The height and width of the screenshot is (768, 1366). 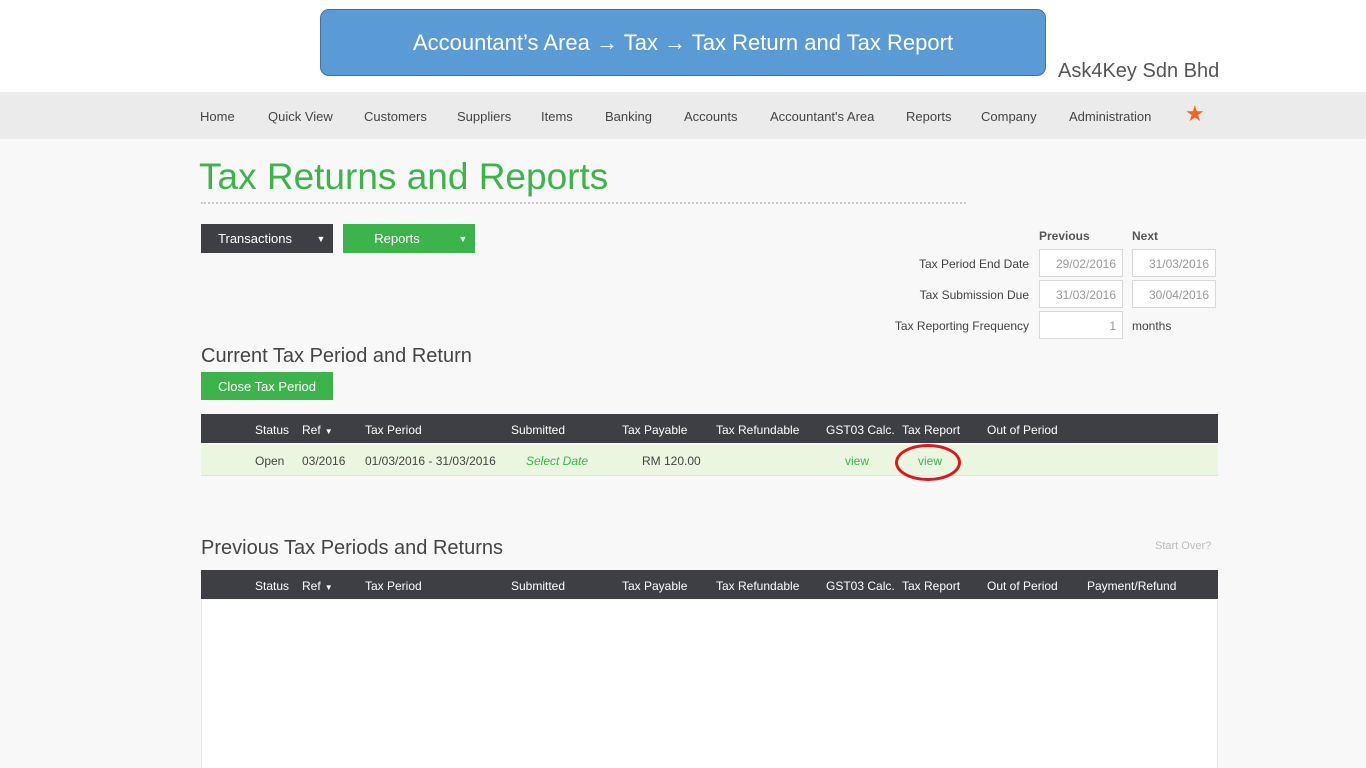 I want to click on transactions-dropdown: Transactions ▼, so click(x=267, y=238).